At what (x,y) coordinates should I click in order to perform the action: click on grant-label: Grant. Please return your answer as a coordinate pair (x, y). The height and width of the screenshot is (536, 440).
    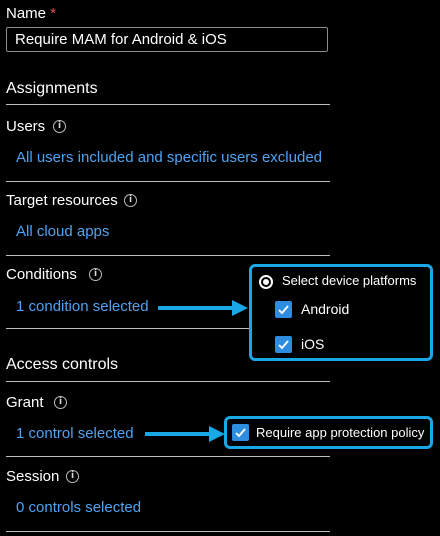
    Looking at the image, I should click on (25, 402).